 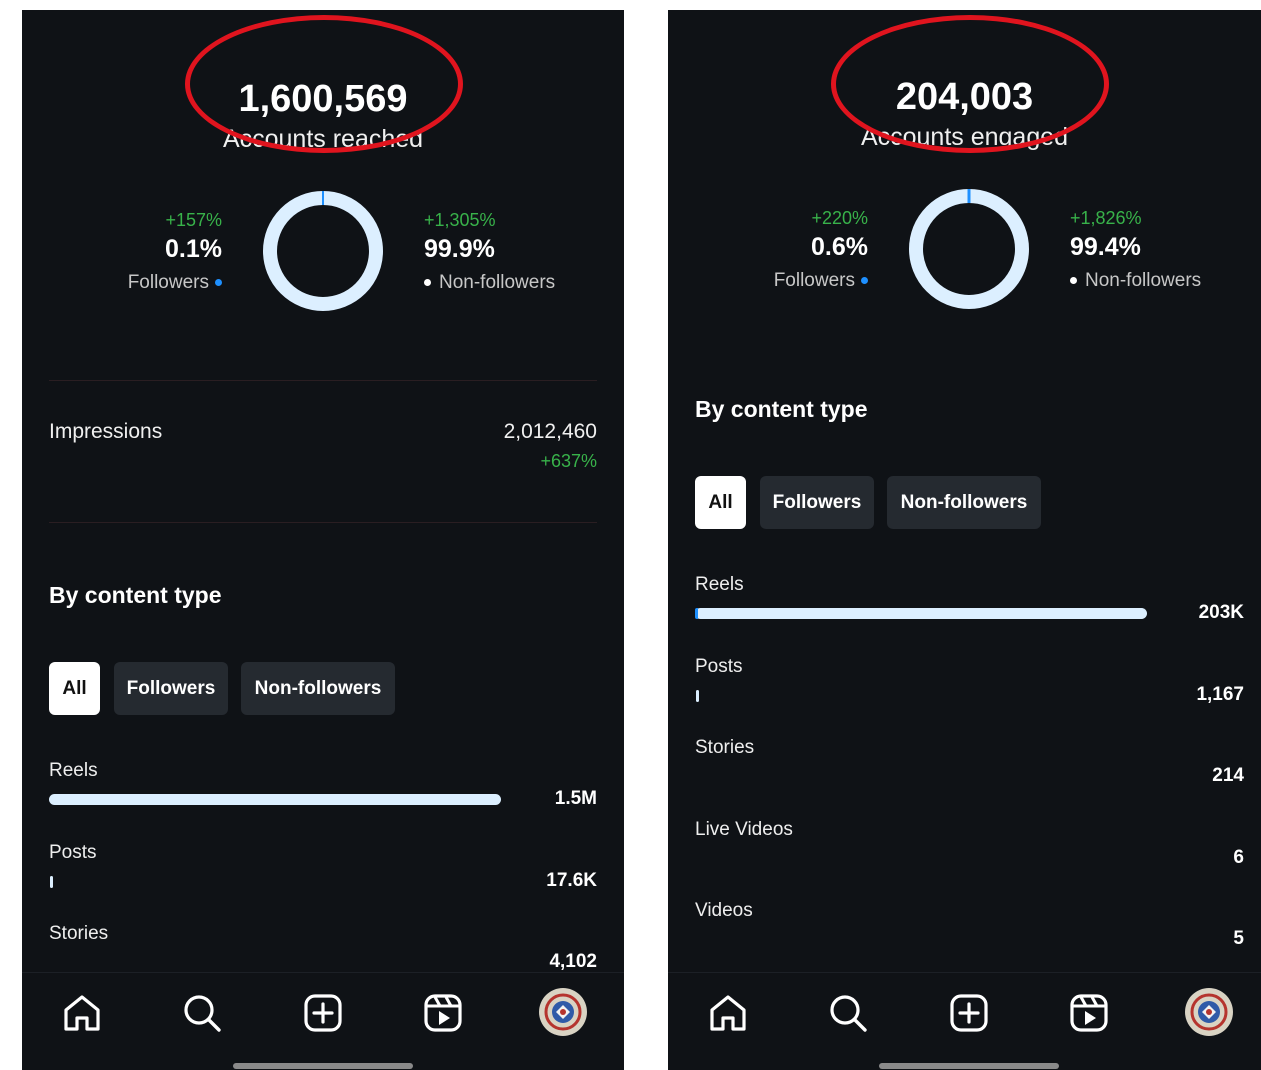 What do you see at coordinates (1238, 857) in the screenshot?
I see `content-type-value: 6` at bounding box center [1238, 857].